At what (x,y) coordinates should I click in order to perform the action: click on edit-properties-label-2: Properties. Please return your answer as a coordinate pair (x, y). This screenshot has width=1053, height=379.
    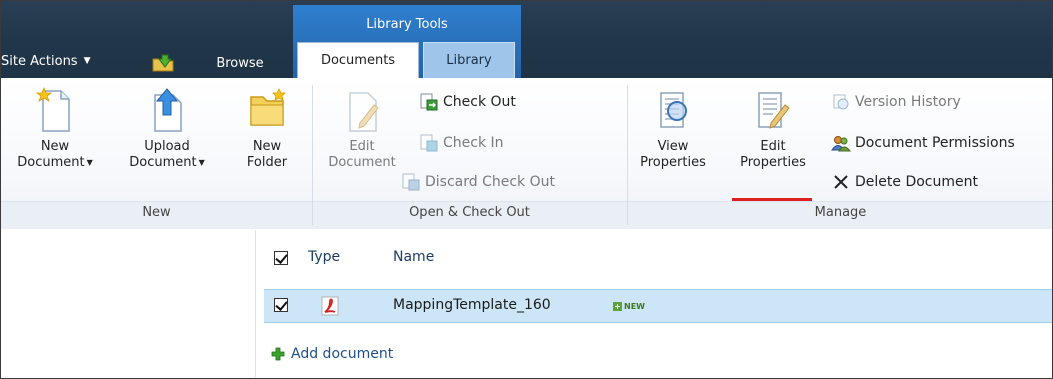
    Looking at the image, I should click on (773, 162).